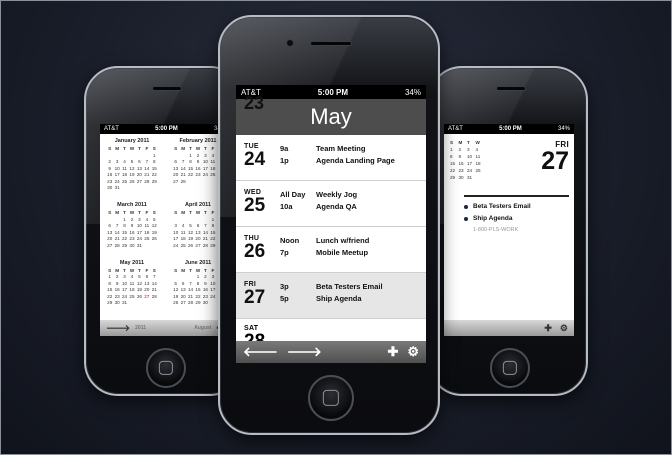 This screenshot has width=672, height=455. What do you see at coordinates (331, 158) in the screenshot?
I see `agenda-day-row: TUE 24 9a 1p Team Meeting Agenda Landing Page` at bounding box center [331, 158].